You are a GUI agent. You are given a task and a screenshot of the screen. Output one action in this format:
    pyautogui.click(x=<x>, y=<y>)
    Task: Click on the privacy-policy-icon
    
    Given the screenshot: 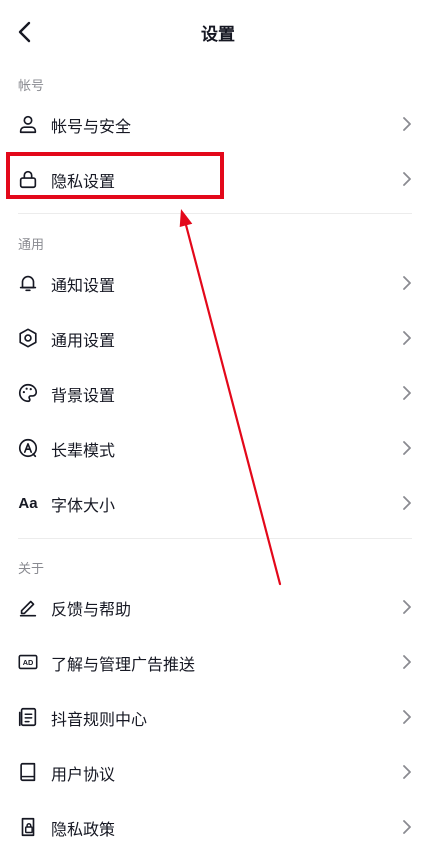 What is the action you would take?
    pyautogui.click(x=28, y=827)
    